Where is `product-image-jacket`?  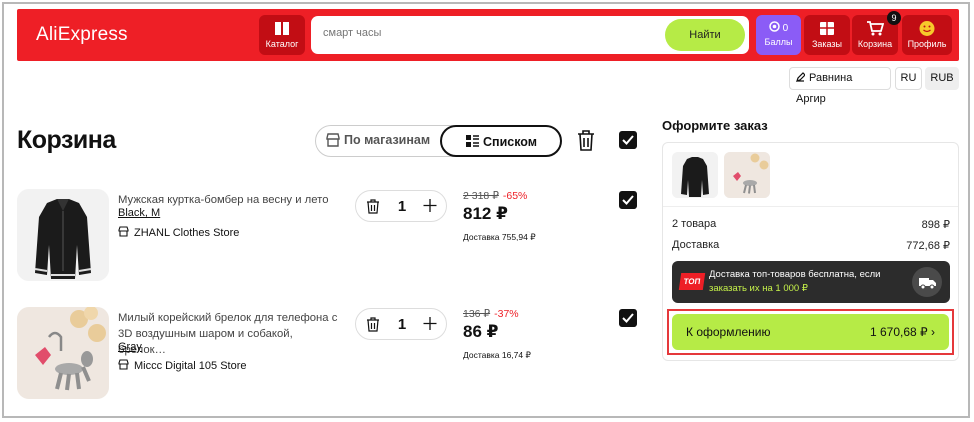
product-image-jacket is located at coordinates (63, 235).